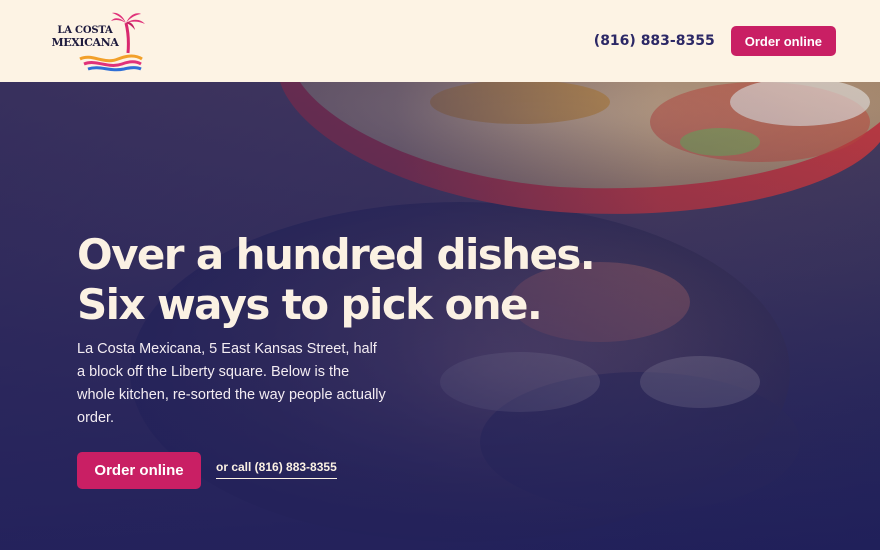 Image resolution: width=880 pixels, height=550 pixels. Describe the element at coordinates (783, 41) in the screenshot. I see `header-order-online-button: Order online` at that location.